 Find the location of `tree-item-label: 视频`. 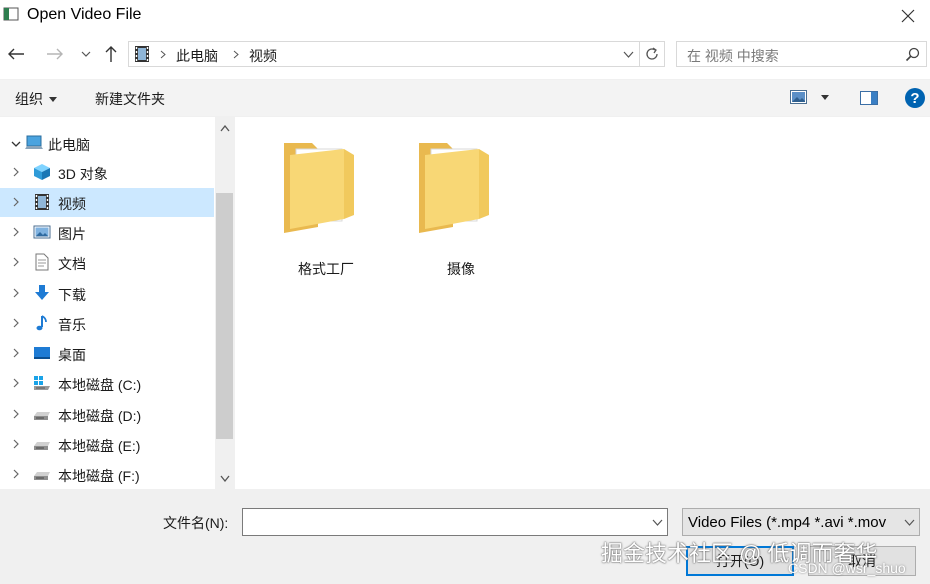

tree-item-label: 视频 is located at coordinates (72, 204).